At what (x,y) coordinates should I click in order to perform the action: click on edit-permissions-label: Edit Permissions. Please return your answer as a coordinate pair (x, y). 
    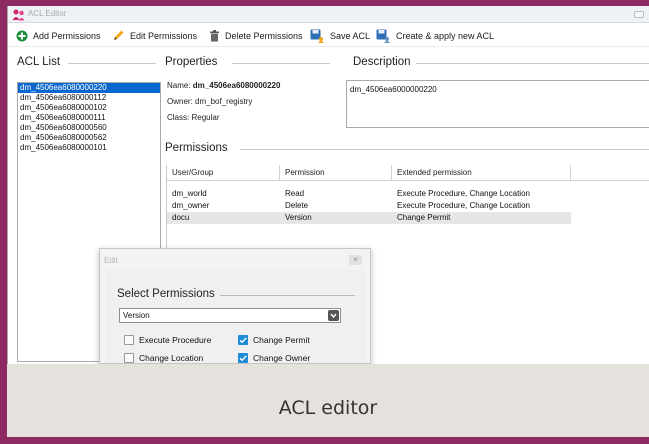
    Looking at the image, I should click on (164, 35).